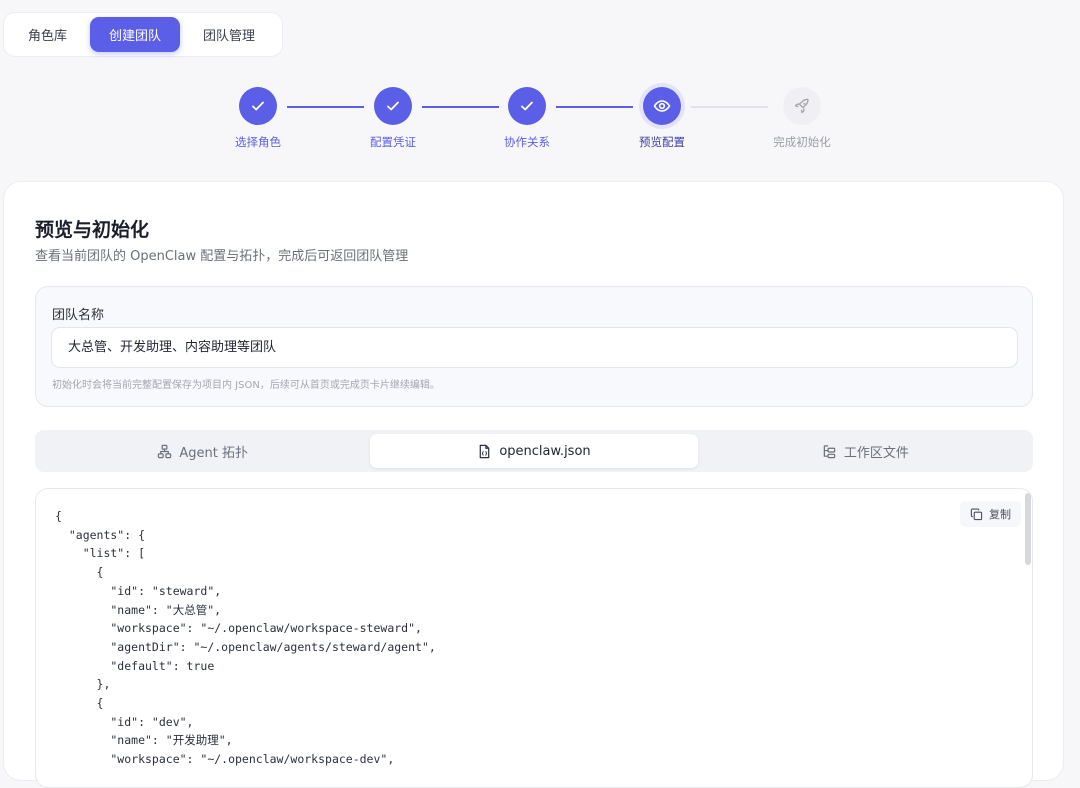  I want to click on step-finish-init: 完成初始化, so click(802, 118).